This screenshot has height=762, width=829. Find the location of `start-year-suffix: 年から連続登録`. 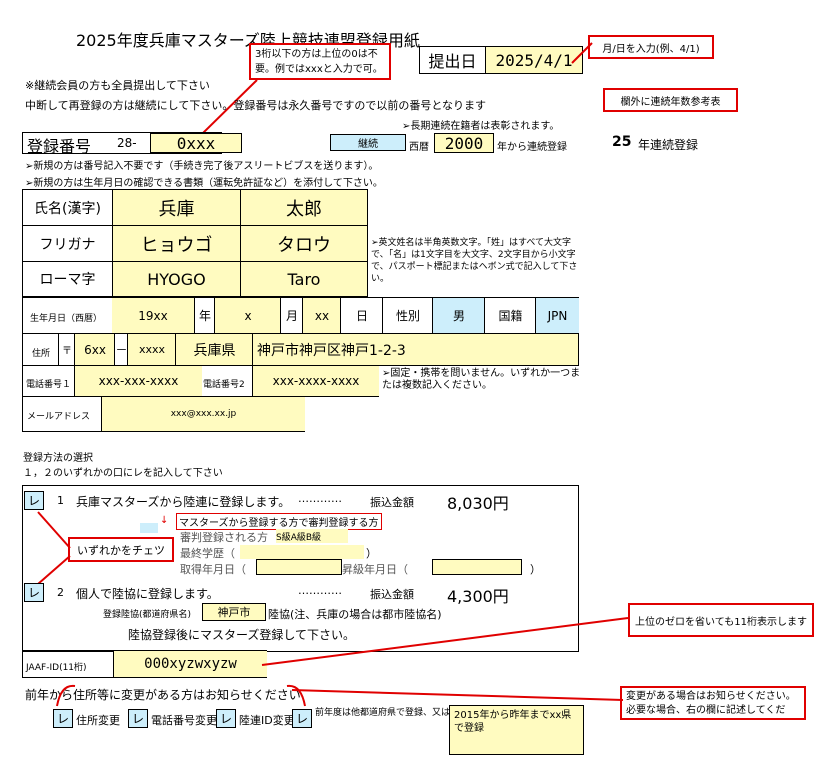

start-year-suffix: 年から連続登録 is located at coordinates (532, 147).